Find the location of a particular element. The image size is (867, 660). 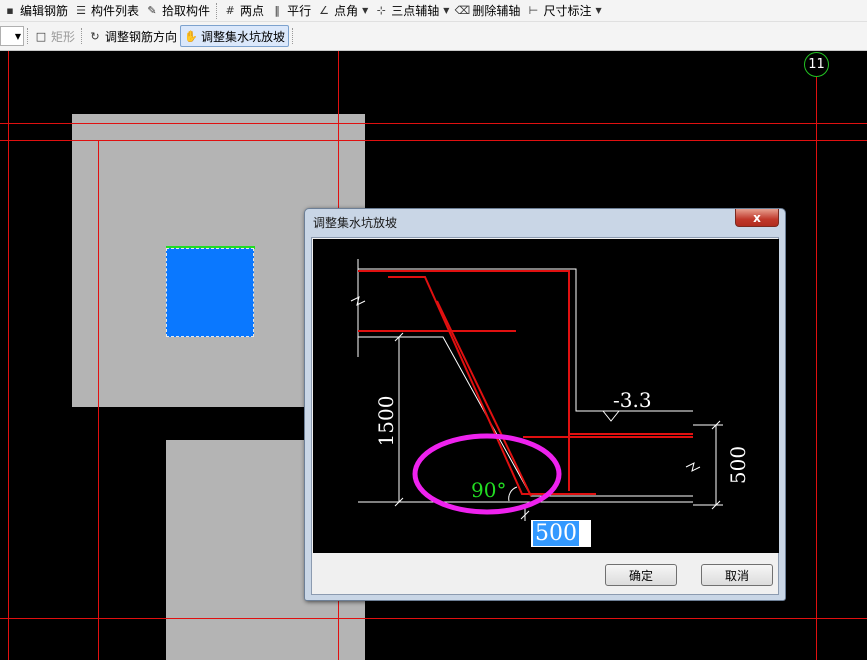

pit-slope-outline is located at coordinates (525, 416).